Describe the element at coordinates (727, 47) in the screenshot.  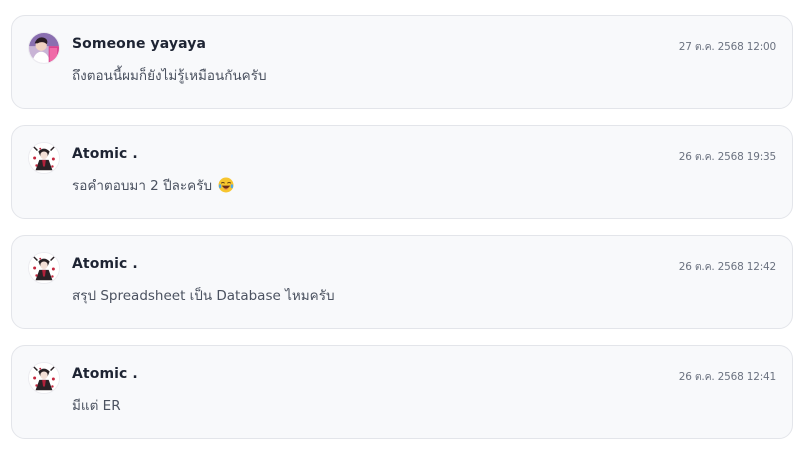
I see `comment-timestamp: 27 ต.ค. 2568 12:00` at that location.